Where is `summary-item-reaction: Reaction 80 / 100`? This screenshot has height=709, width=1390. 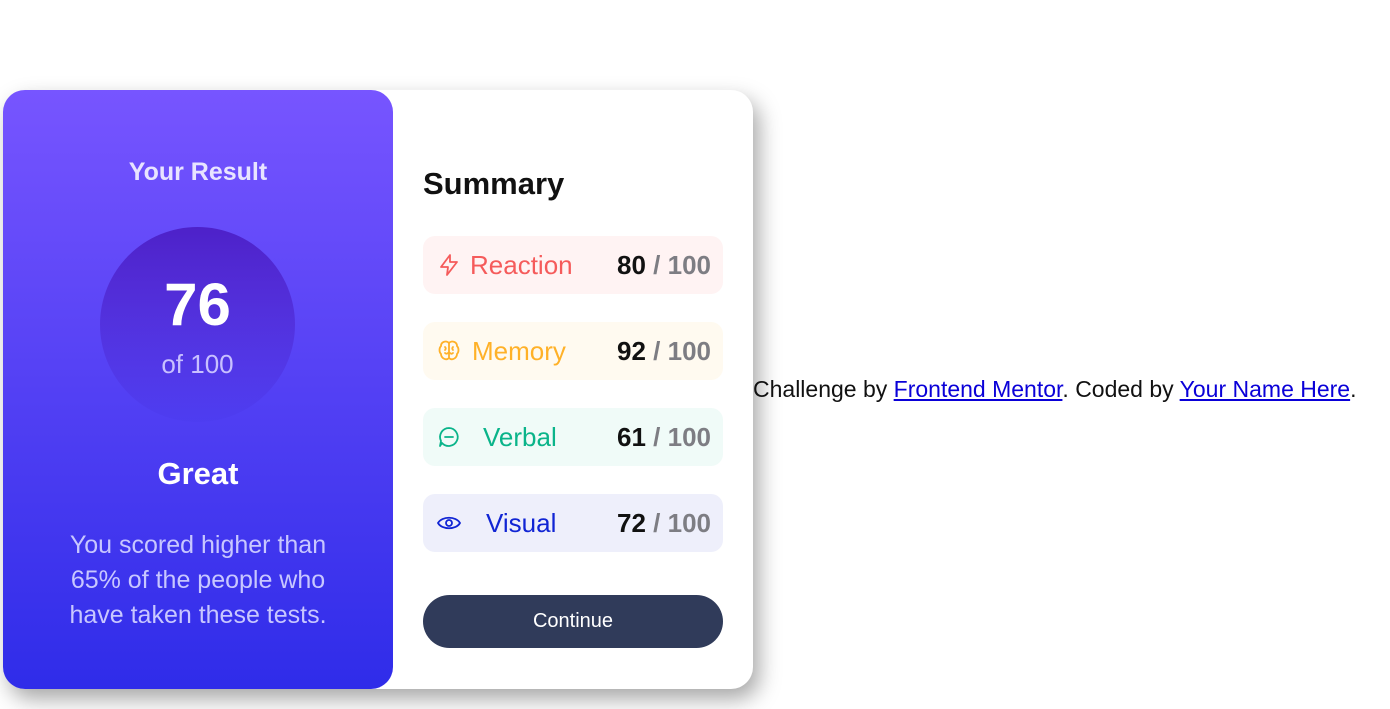 summary-item-reaction: Reaction 80 / 100 is located at coordinates (573, 265).